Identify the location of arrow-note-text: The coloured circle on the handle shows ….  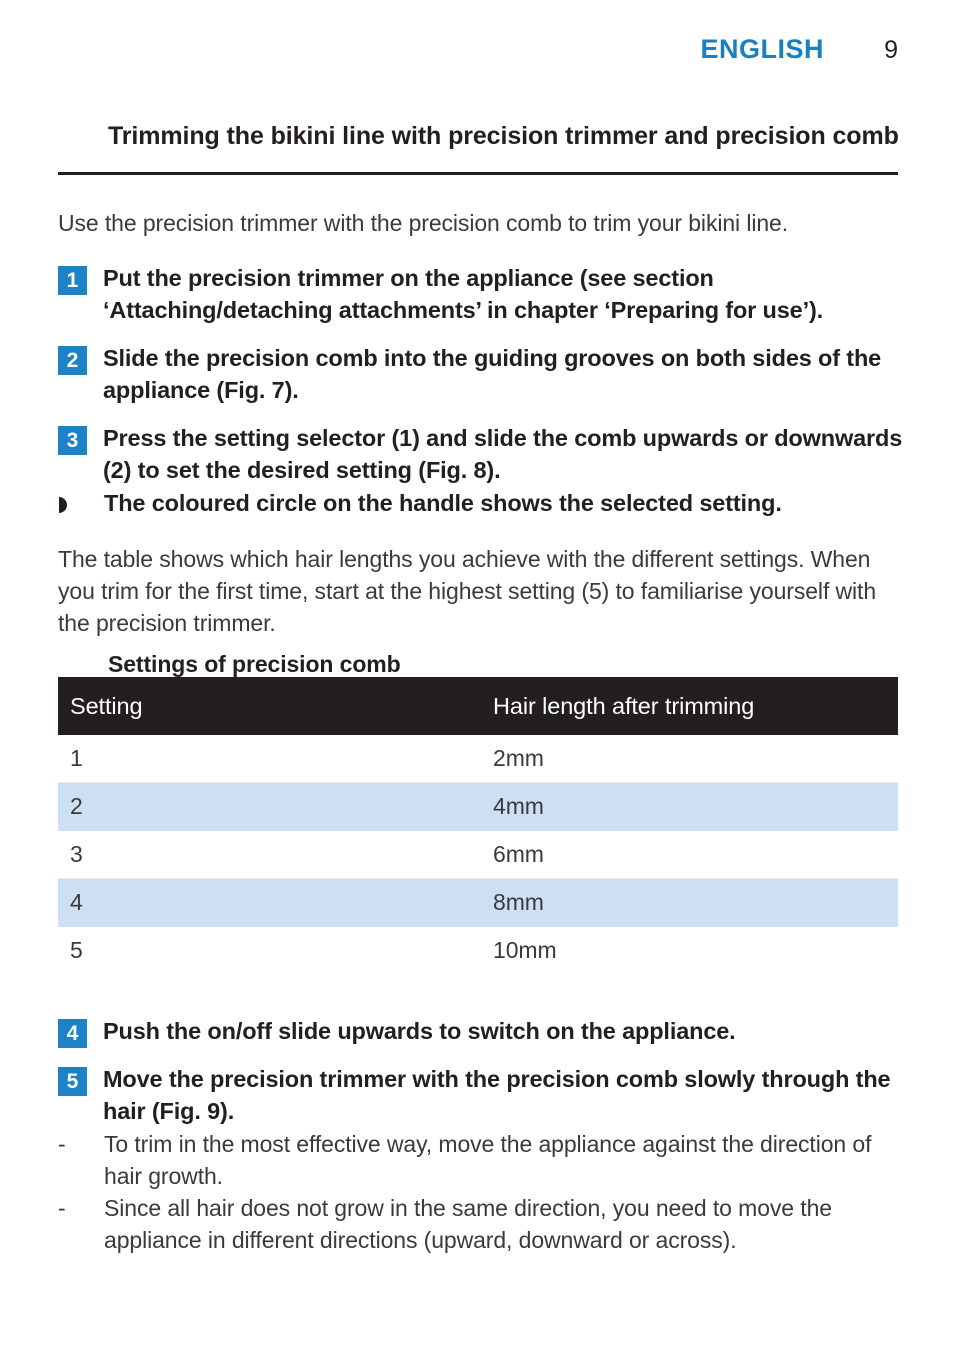
(443, 503).